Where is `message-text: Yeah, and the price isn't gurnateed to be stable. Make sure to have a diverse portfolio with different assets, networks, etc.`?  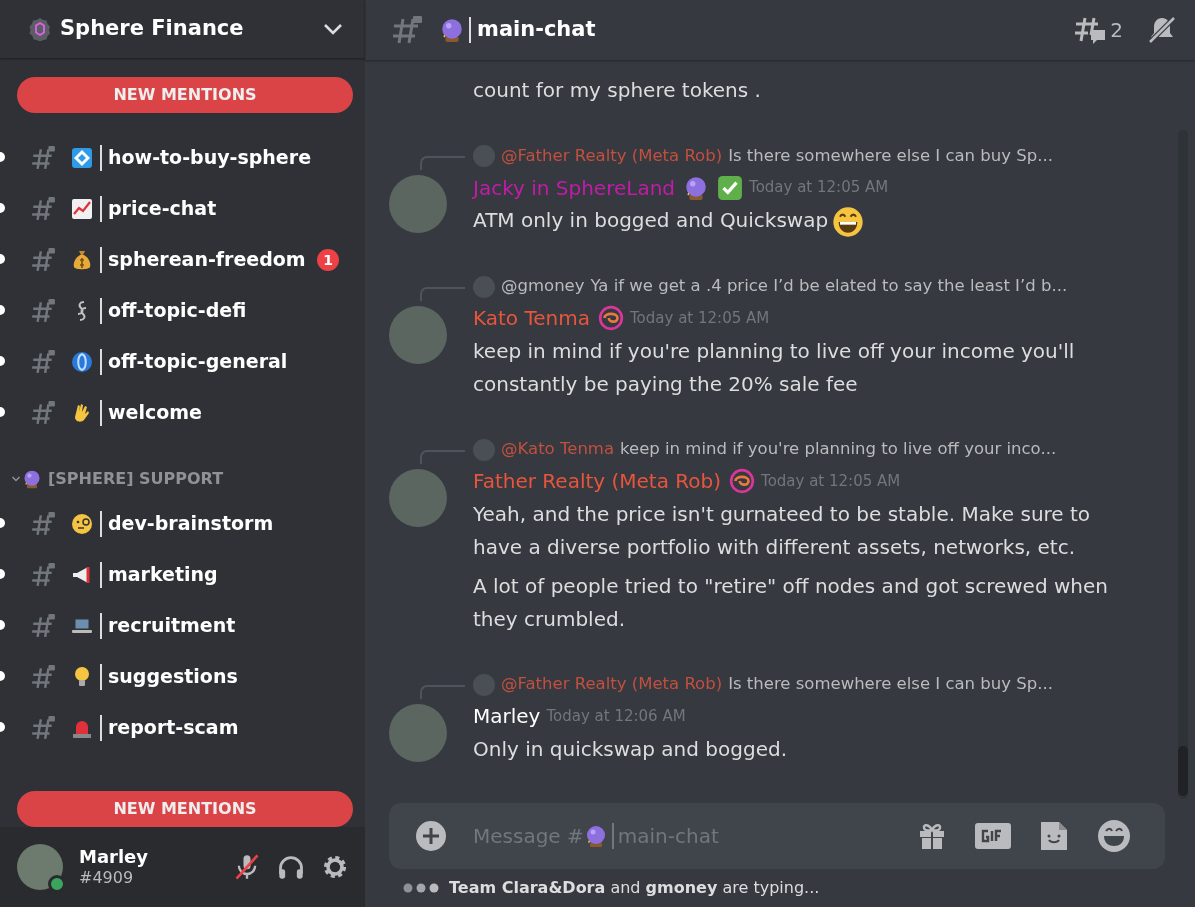 message-text: Yeah, and the price isn't gurnateed to be stable. Make sure to have a diverse portfolio with different assets, networks, etc. is located at coordinates (782, 530).